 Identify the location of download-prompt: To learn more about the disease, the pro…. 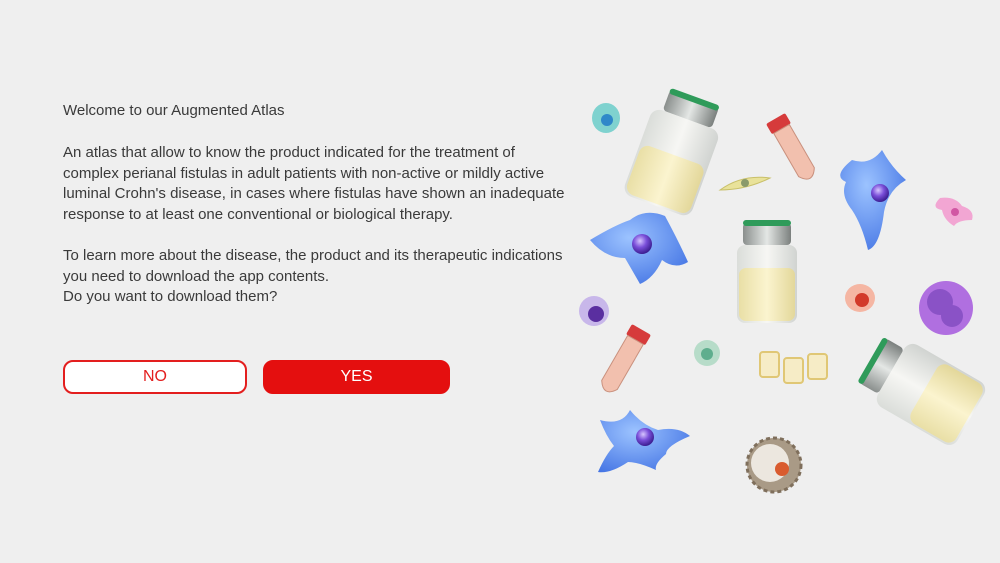
(315, 277).